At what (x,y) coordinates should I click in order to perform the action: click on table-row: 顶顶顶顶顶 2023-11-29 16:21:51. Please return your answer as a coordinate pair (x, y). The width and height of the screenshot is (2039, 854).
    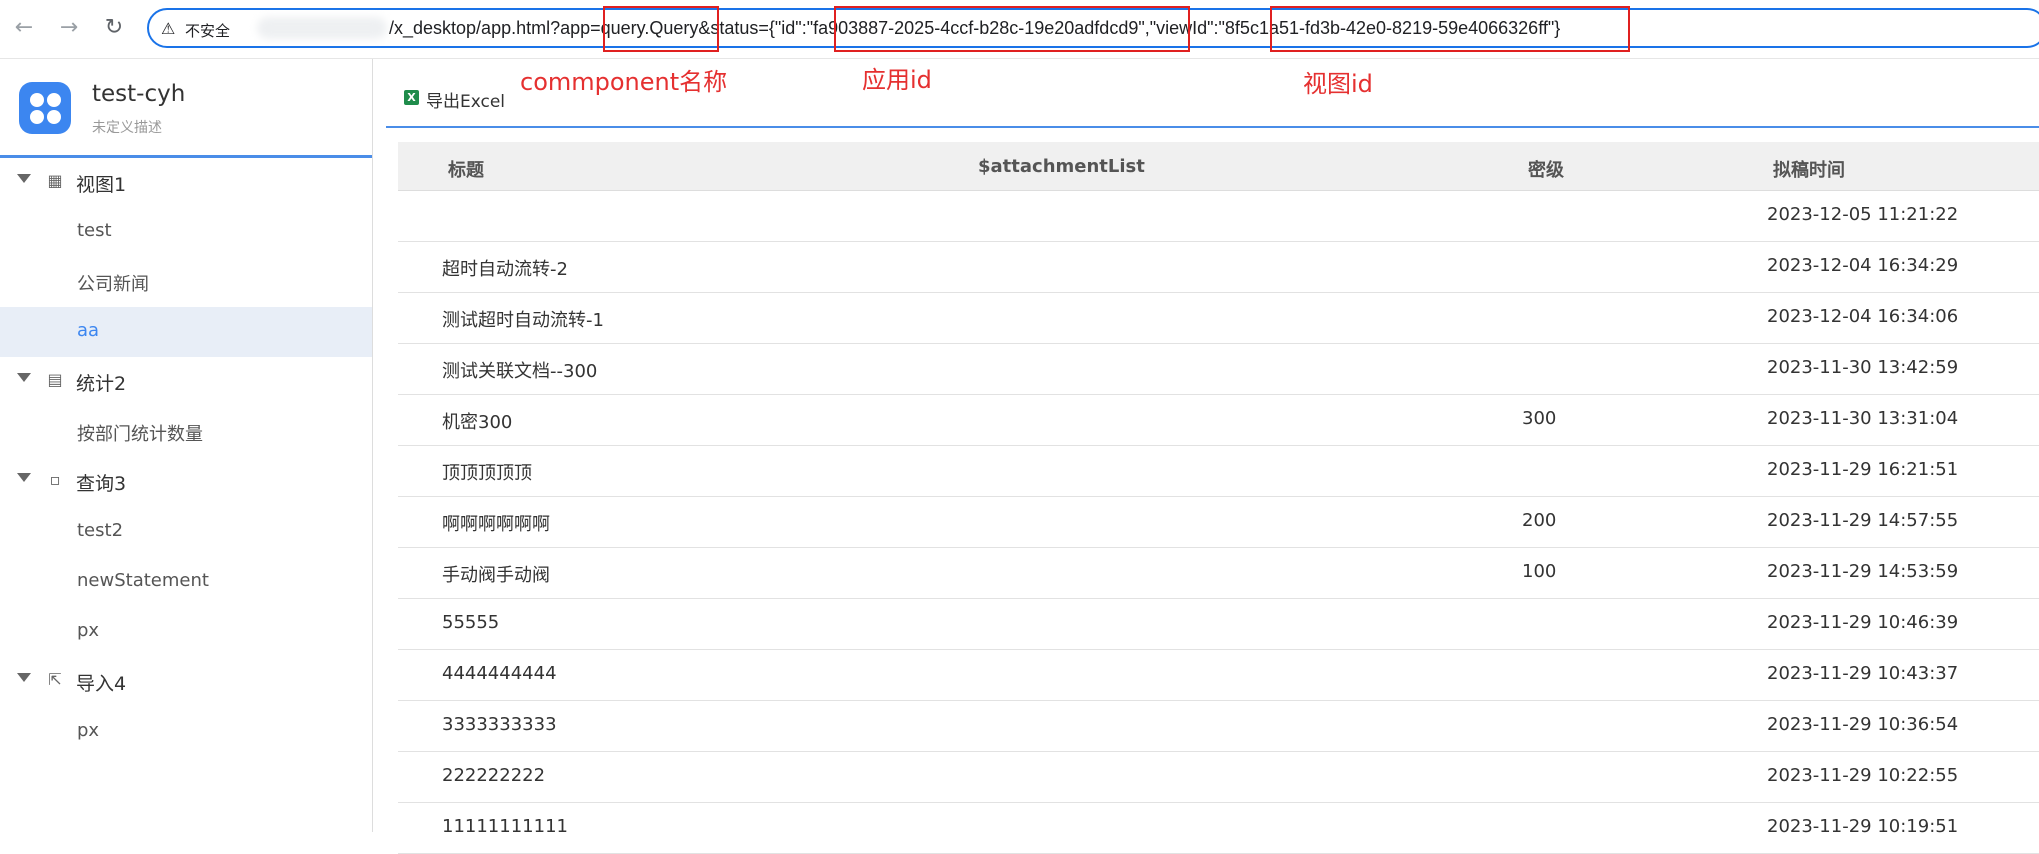
    Looking at the image, I should click on (1218, 471).